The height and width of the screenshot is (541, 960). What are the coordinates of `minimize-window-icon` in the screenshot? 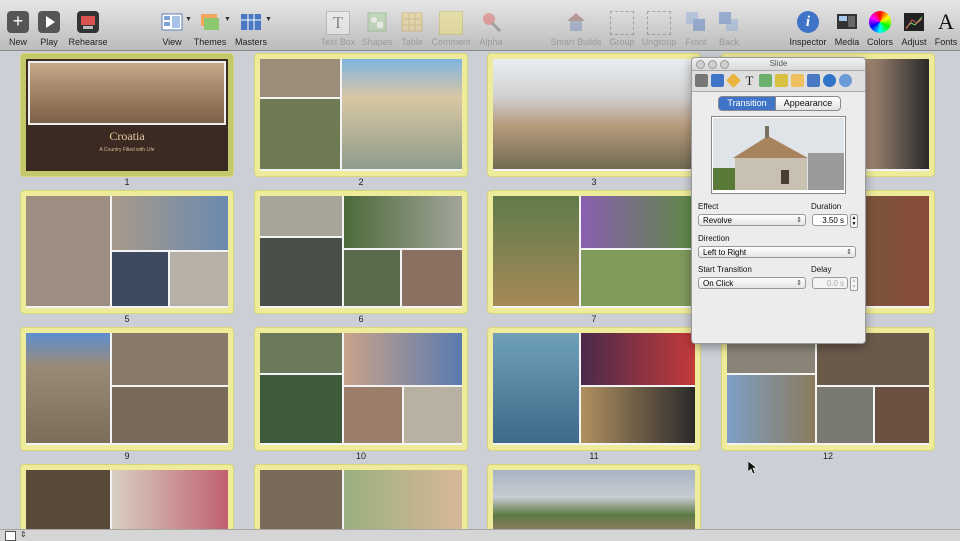 It's located at (712, 64).